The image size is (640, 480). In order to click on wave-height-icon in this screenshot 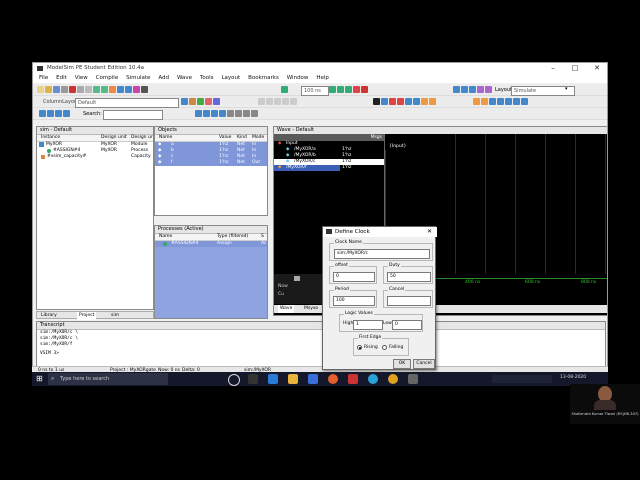, I will do `click(246, 113)`.